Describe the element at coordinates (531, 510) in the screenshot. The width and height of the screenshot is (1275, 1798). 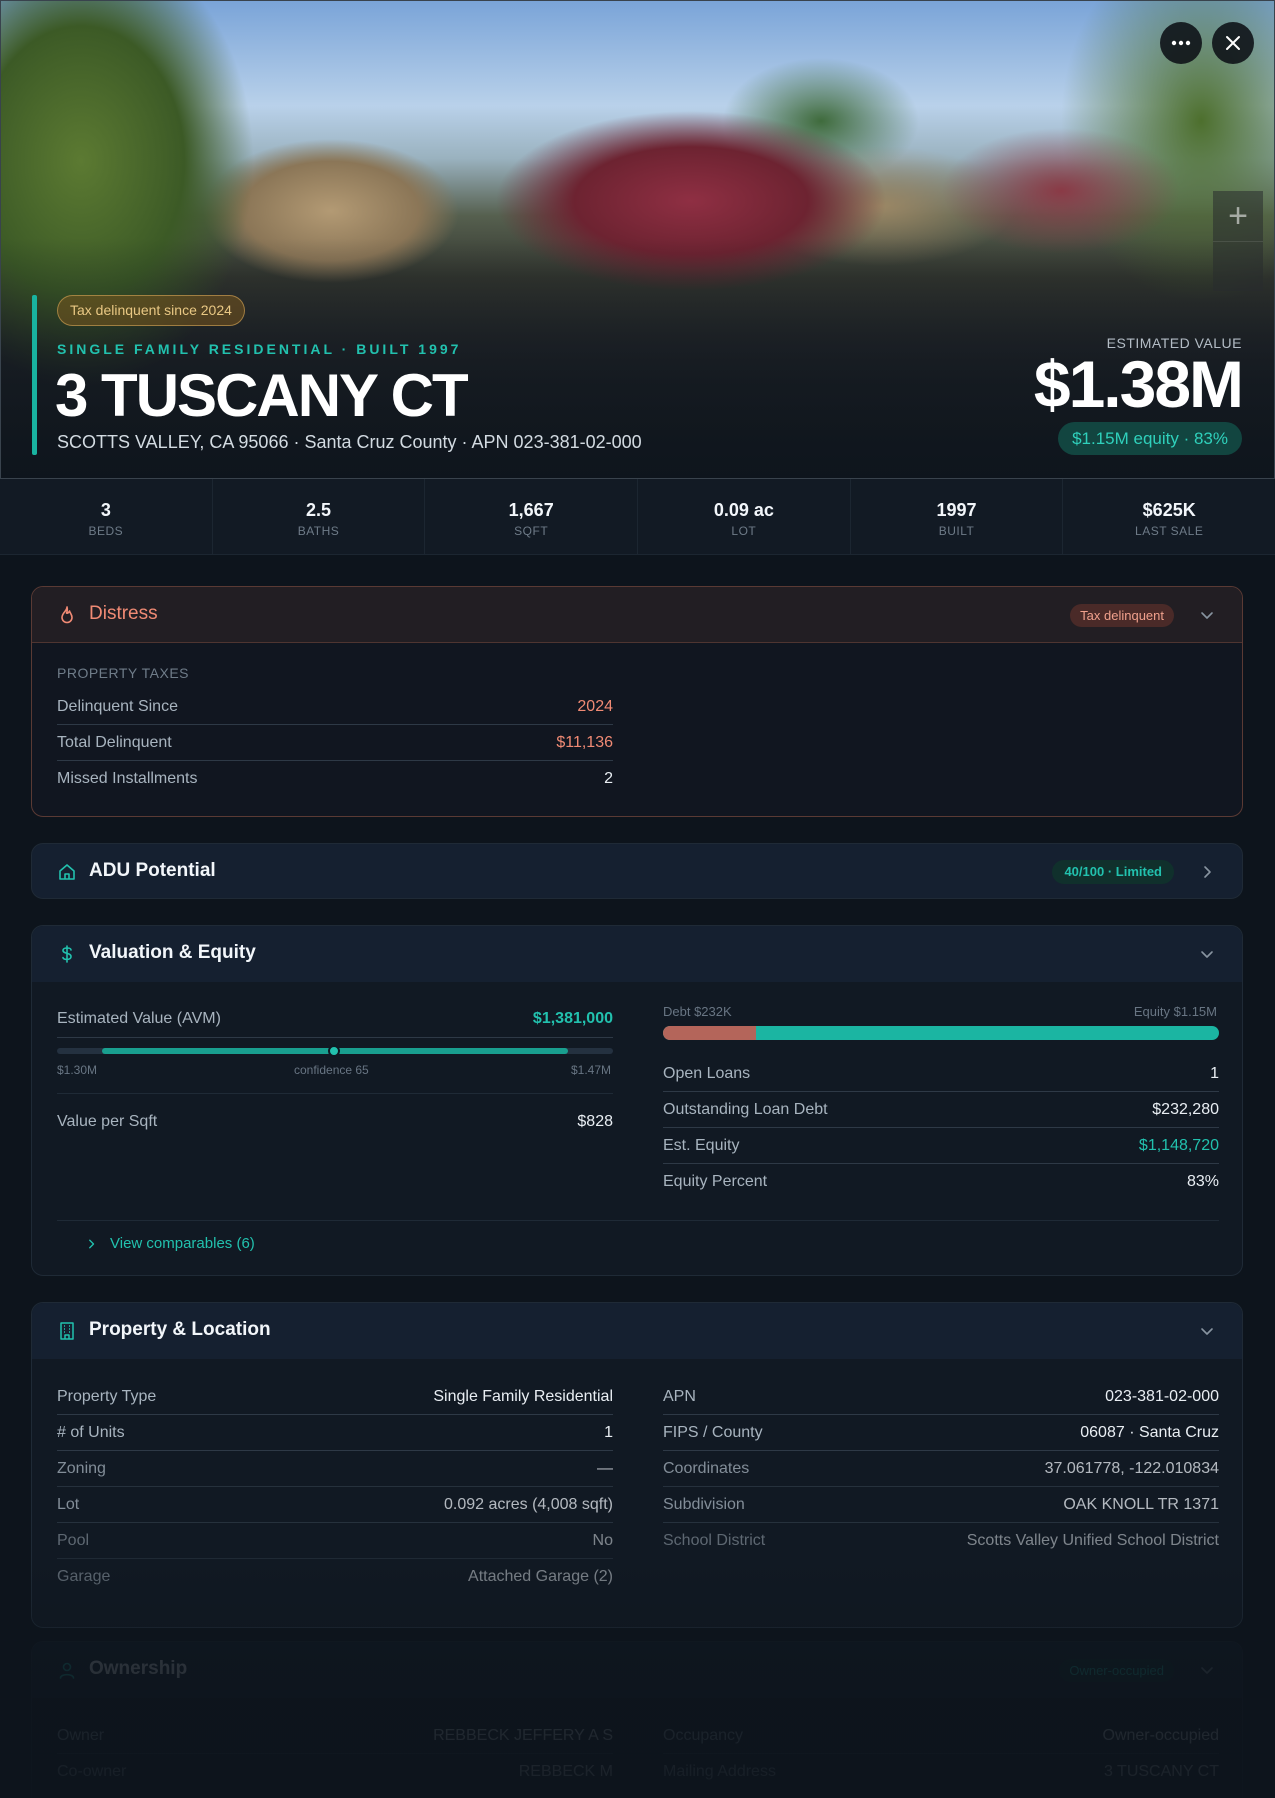
I see `stat-value: 1,667` at that location.